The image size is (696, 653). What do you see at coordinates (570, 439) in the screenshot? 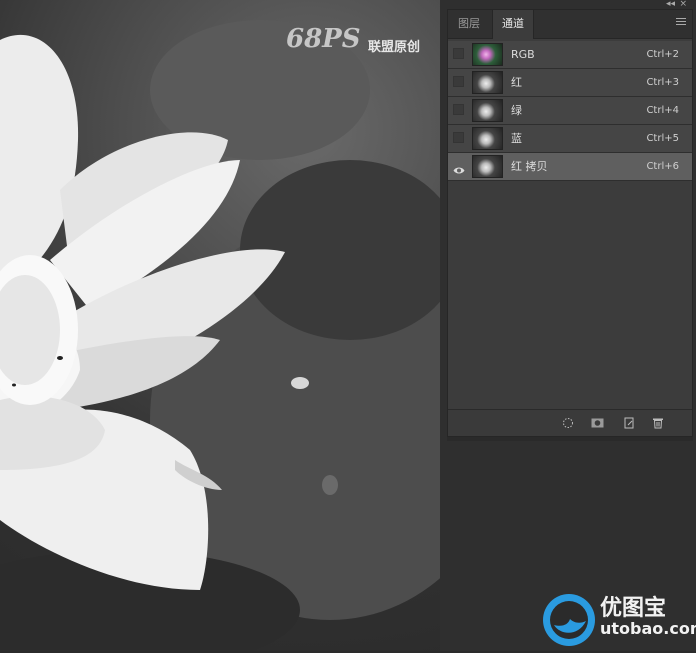
I see `panel-resize-handle` at bounding box center [570, 439].